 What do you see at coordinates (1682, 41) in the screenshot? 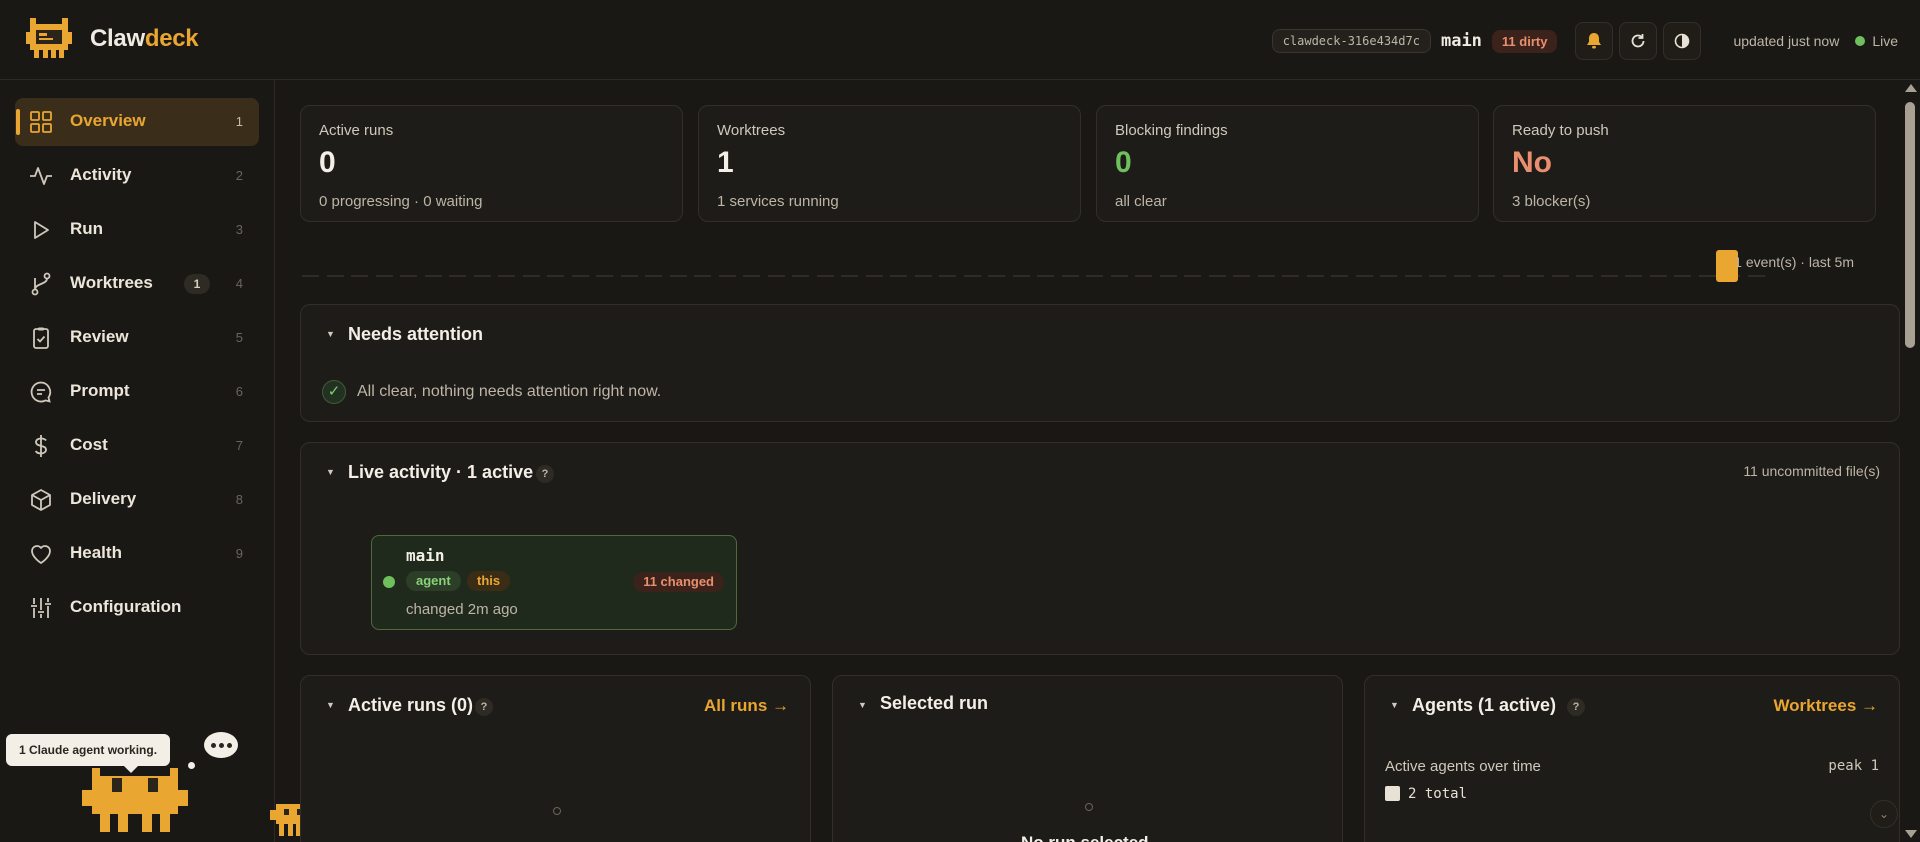
I see `theme-toggle-button` at bounding box center [1682, 41].